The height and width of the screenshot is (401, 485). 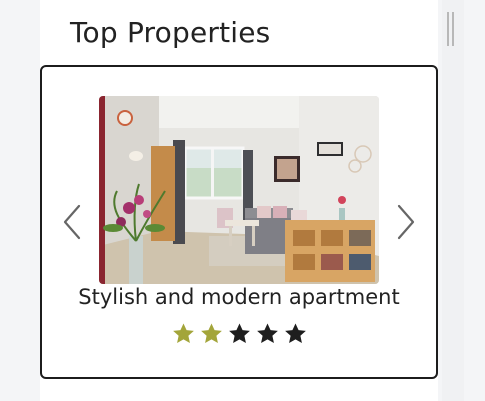 I want to click on rating-stars, so click(x=239, y=334).